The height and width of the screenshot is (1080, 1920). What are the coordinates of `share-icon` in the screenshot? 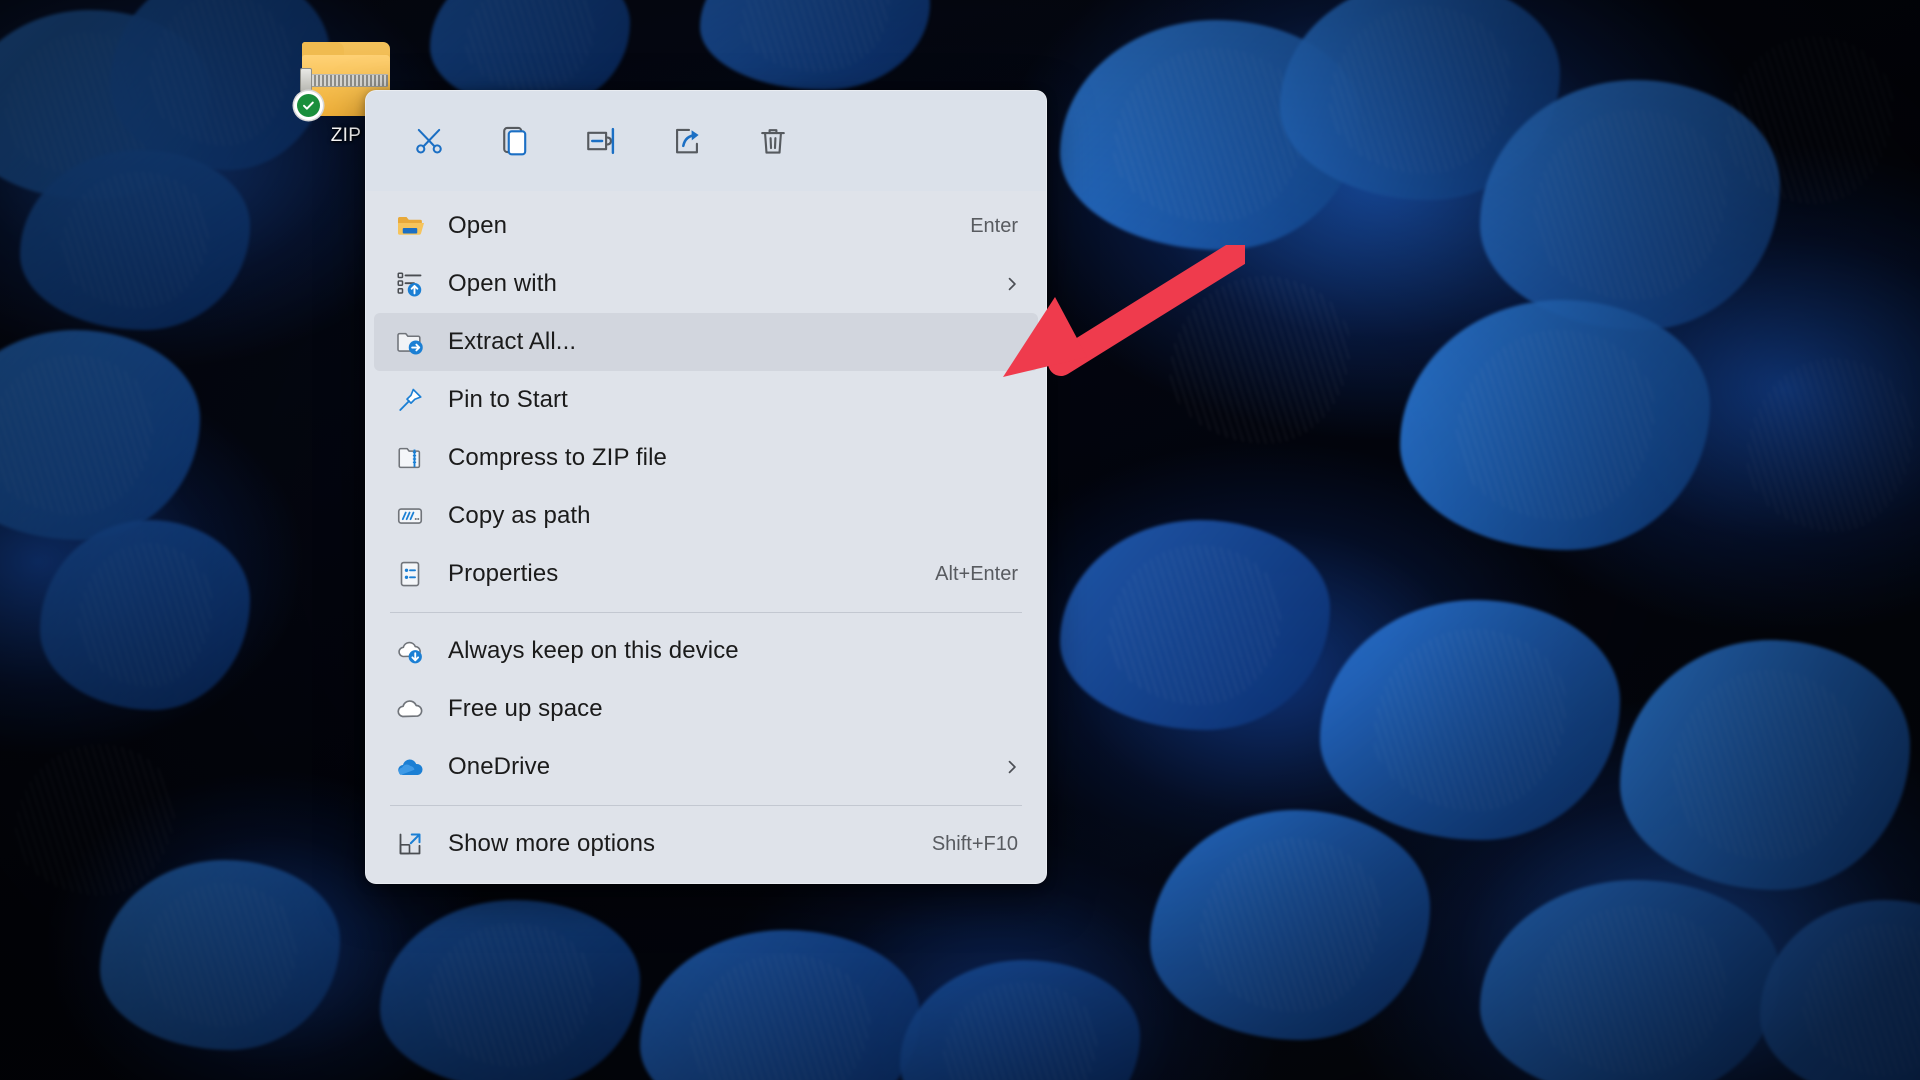 It's located at (687, 141).